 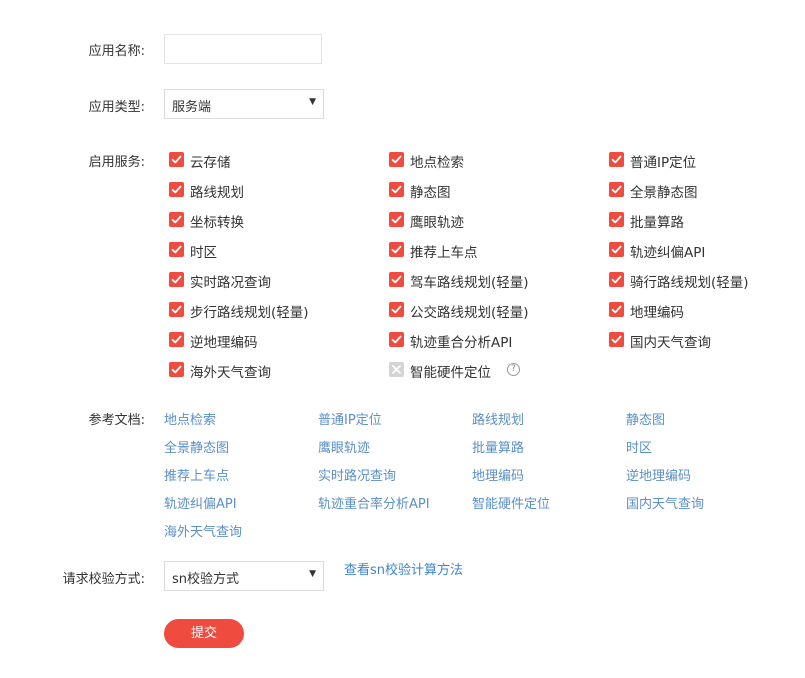 I want to click on app-type-select: 服务端 ▼, so click(x=244, y=104).